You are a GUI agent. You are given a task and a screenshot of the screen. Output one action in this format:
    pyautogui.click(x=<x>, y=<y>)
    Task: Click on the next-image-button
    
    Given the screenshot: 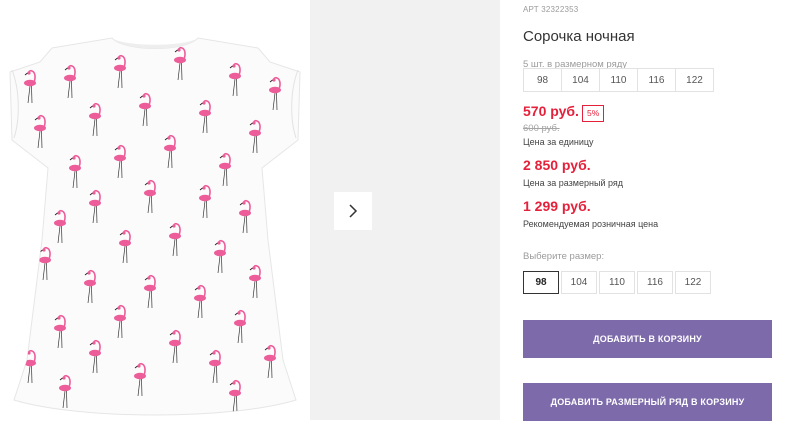 What is the action you would take?
    pyautogui.click(x=353, y=211)
    